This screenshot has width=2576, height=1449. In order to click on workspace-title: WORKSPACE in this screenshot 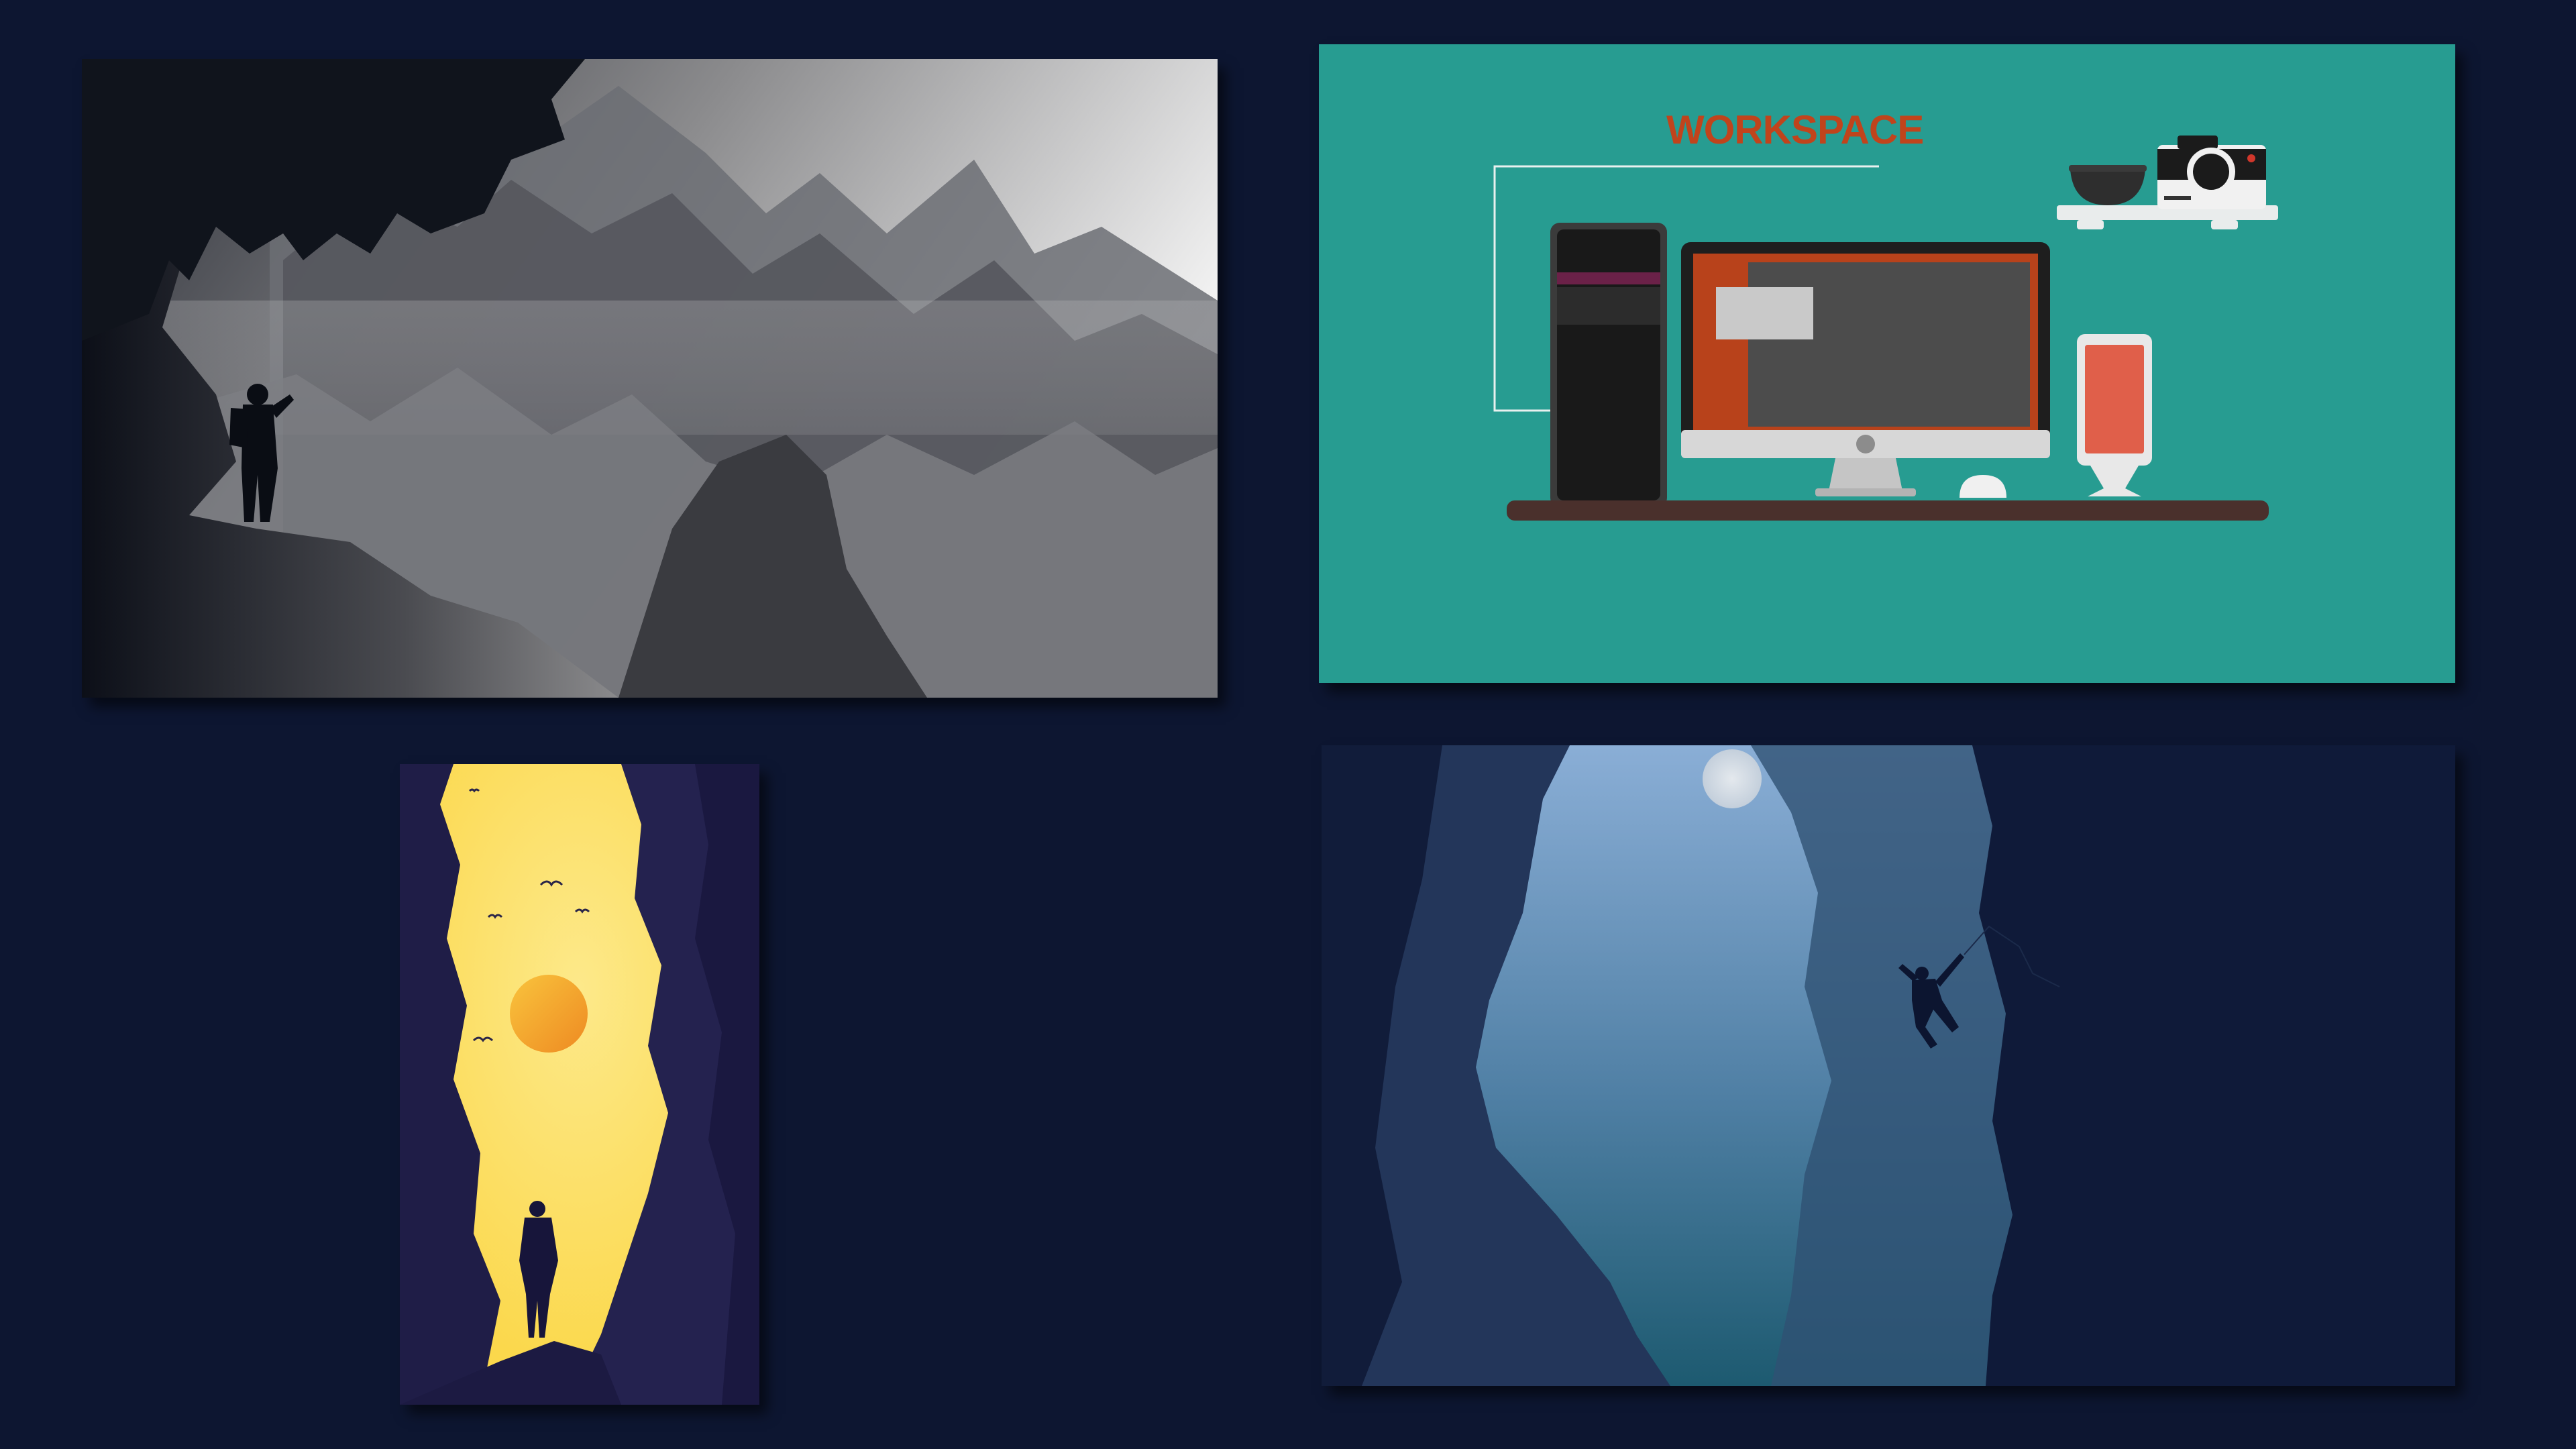, I will do `click(1794, 129)`.